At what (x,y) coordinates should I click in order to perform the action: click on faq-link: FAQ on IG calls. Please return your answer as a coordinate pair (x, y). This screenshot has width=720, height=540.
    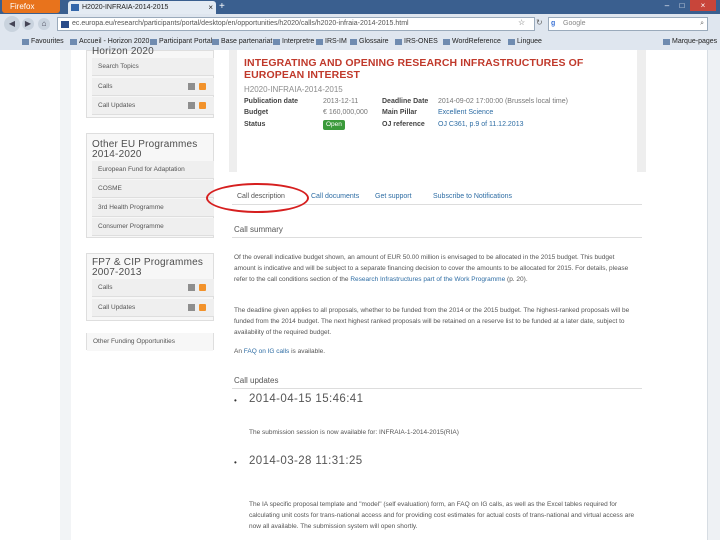
    Looking at the image, I should click on (267, 351).